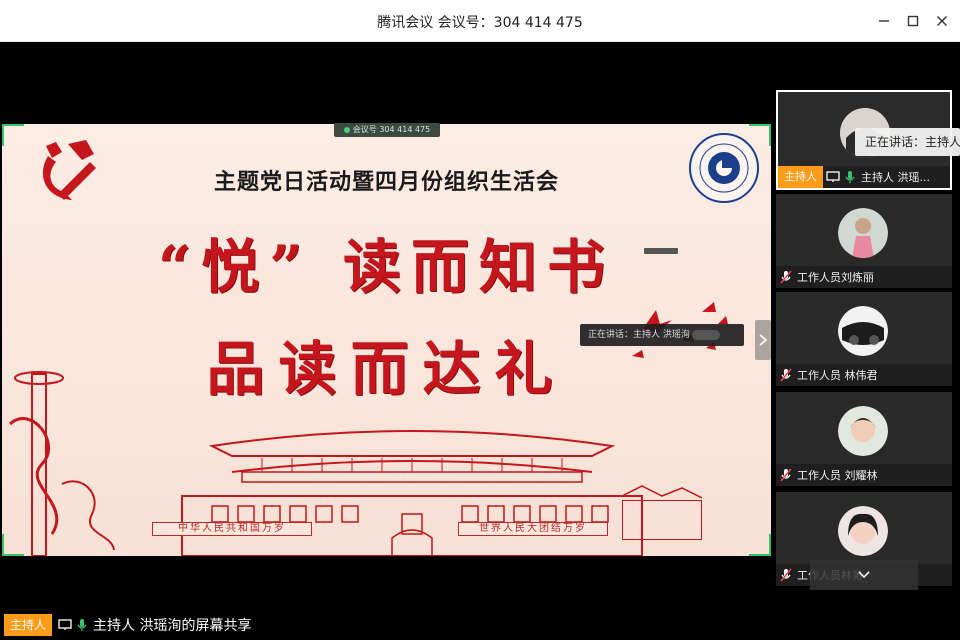 The width and height of the screenshot is (960, 640). What do you see at coordinates (346, 129) in the screenshot?
I see `recording-dot-icon` at bounding box center [346, 129].